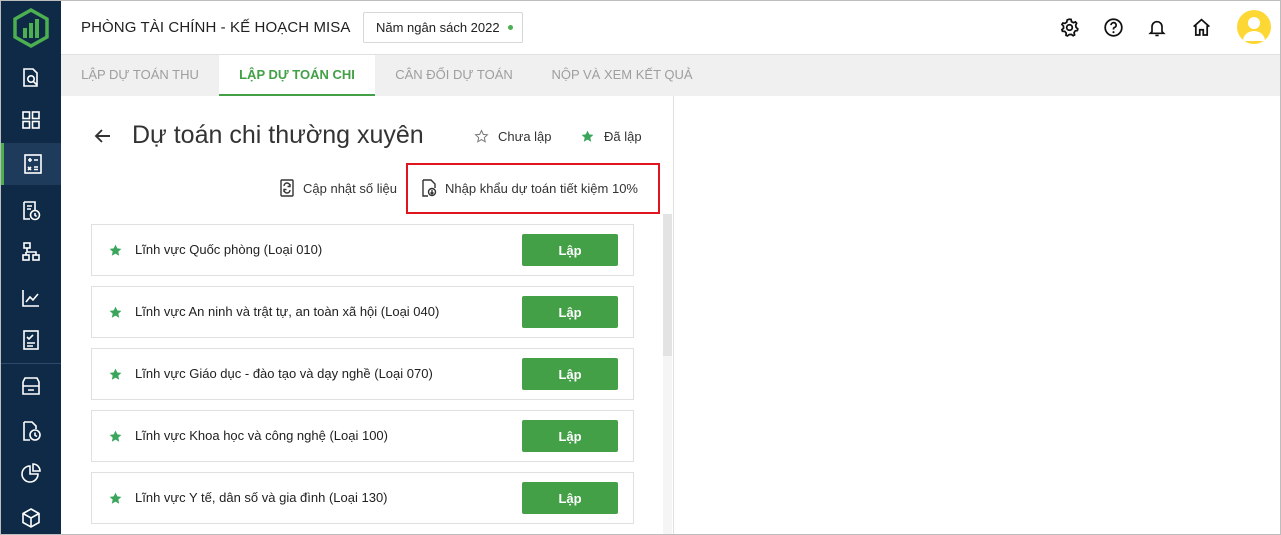  I want to click on file-import-icon, so click(429, 188).